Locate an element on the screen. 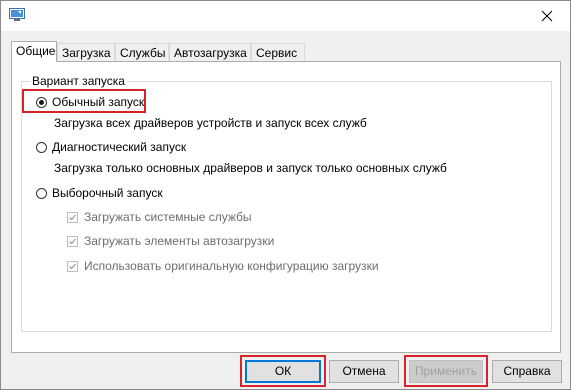 This screenshot has width=571, height=390. tab-boot: Загрузка is located at coordinates (86, 52).